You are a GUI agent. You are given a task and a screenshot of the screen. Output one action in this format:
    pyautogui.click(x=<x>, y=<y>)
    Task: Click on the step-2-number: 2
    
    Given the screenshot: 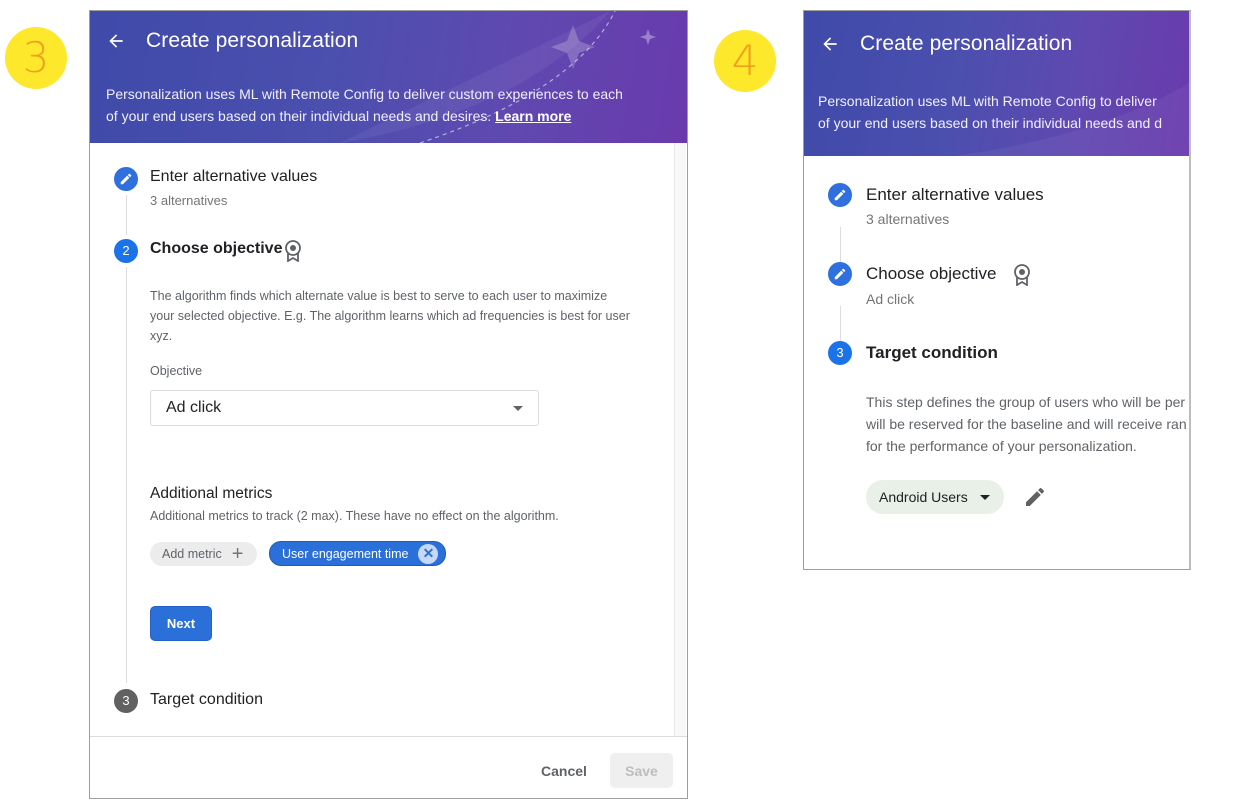 What is the action you would take?
    pyautogui.click(x=126, y=251)
    